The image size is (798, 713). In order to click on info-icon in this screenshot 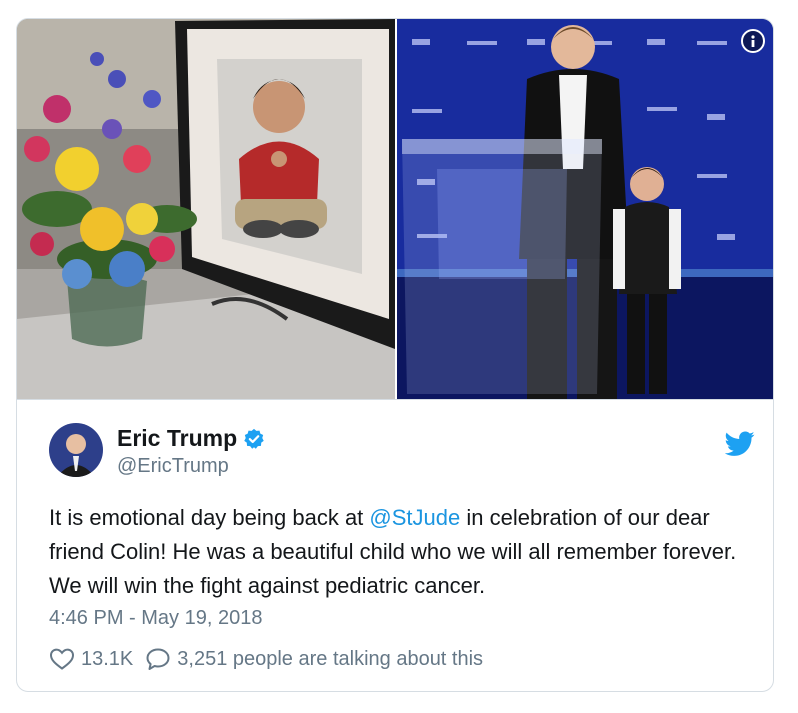, I will do `click(753, 41)`.